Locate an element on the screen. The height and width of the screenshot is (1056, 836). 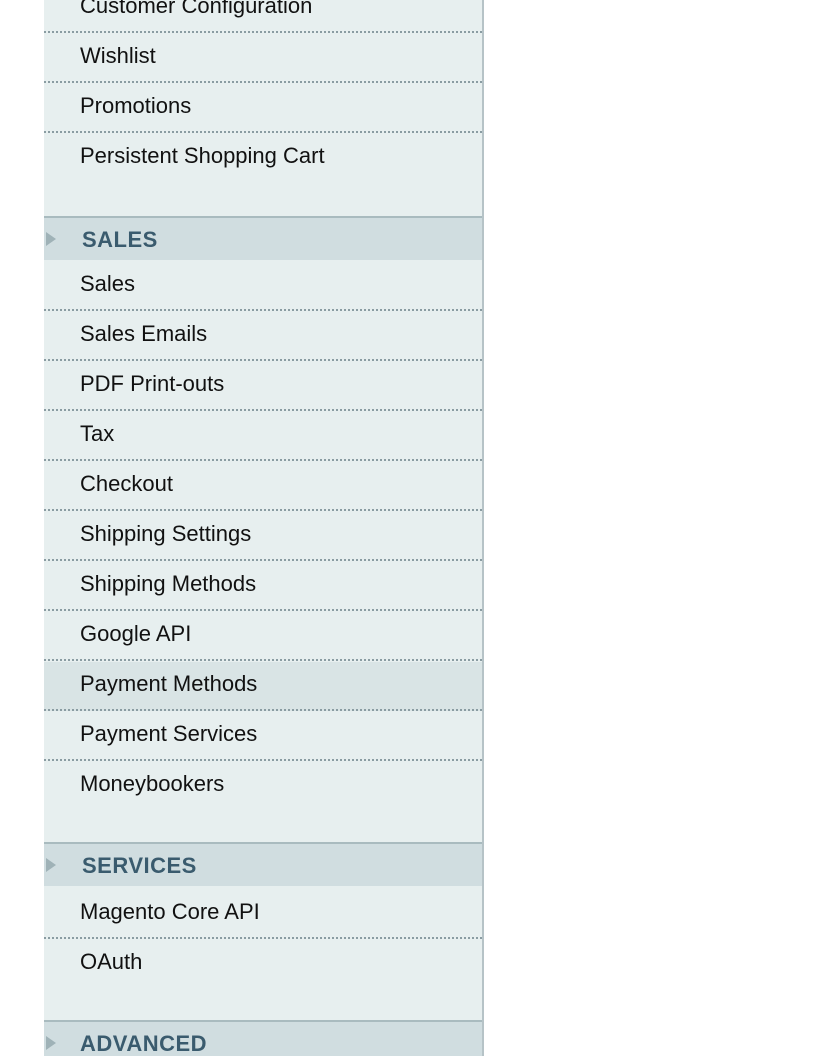
sidebar-item-label: Shipping Settings is located at coordinates (166, 533).